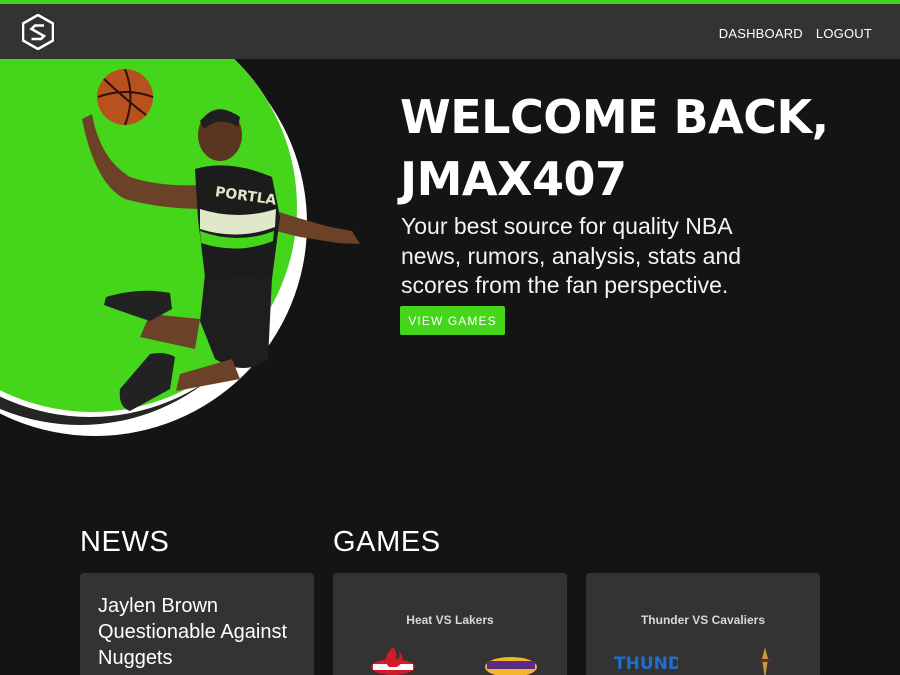 The height and width of the screenshot is (675, 900). I want to click on games-section-title: GAMES, so click(387, 542).